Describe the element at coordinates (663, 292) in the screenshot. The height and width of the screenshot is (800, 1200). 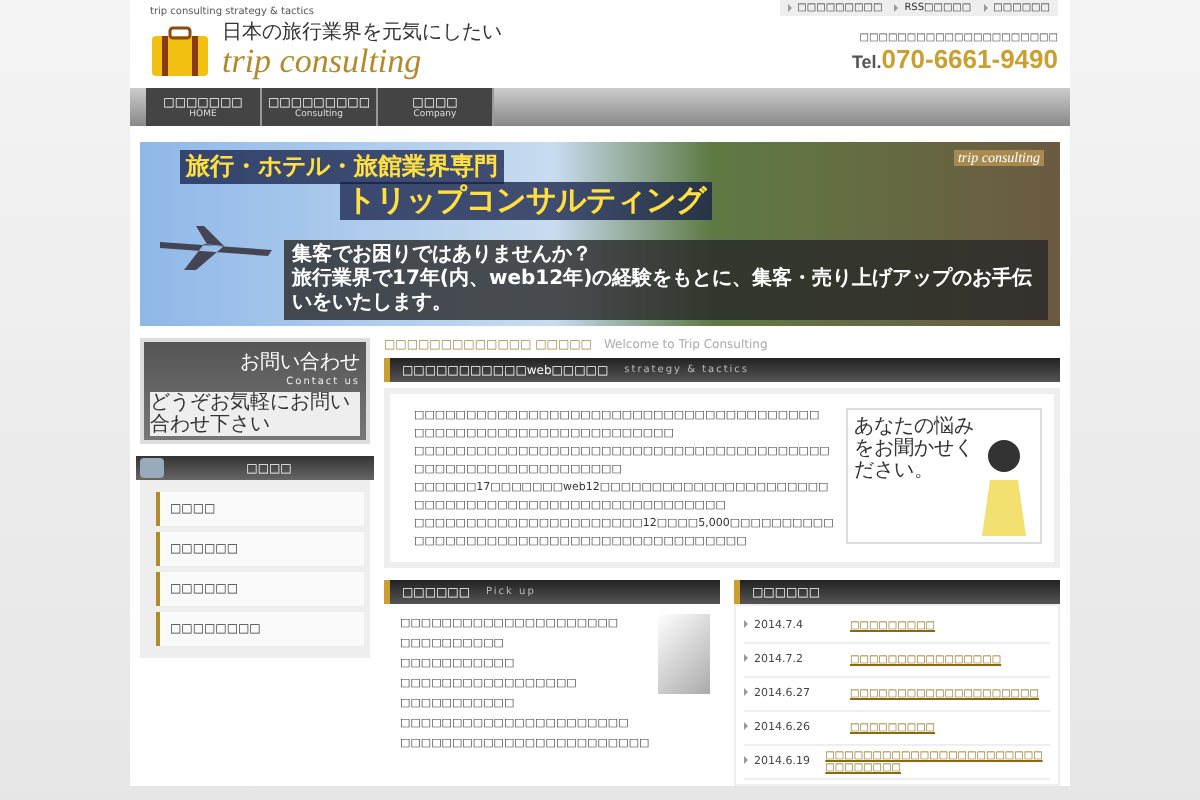
I see `banner-message: 旅行業界で17年(内、web12年)の経験をもとに、集客・売り上げアップのお手伝いをいたします。` at that location.